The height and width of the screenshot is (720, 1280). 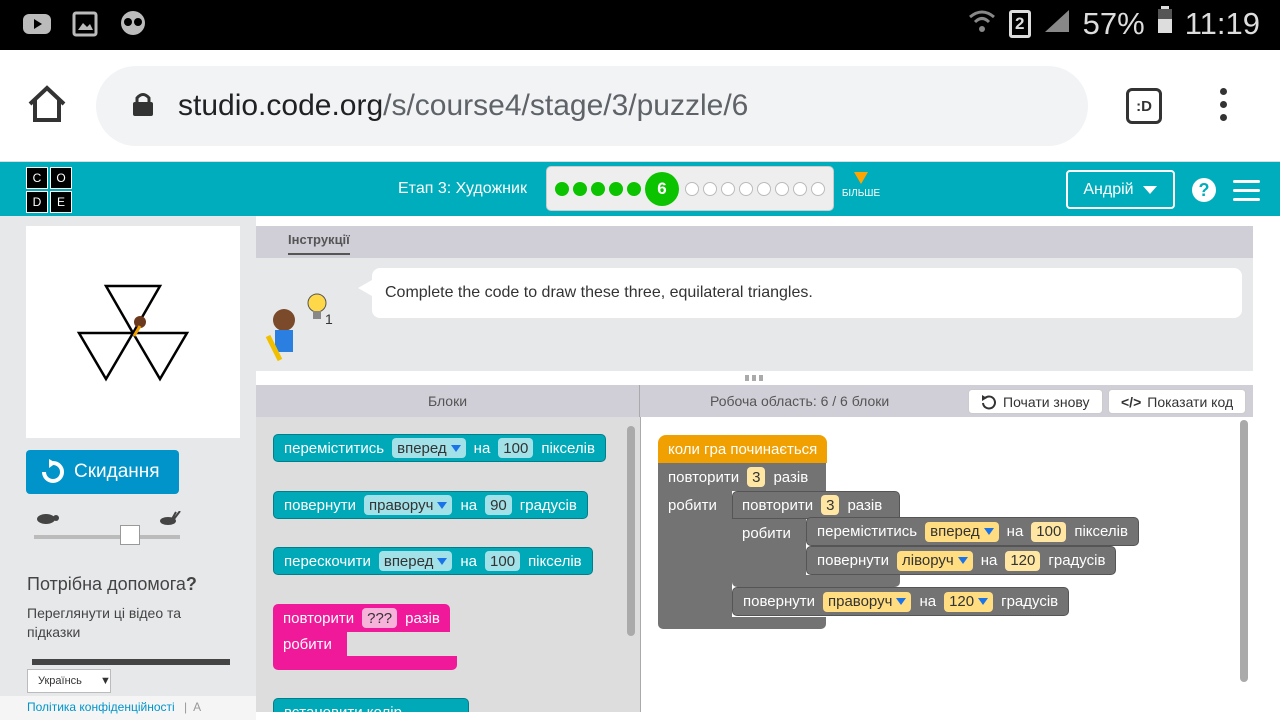 I want to click on stage-title: Етап 3: Художник, so click(x=462, y=189).